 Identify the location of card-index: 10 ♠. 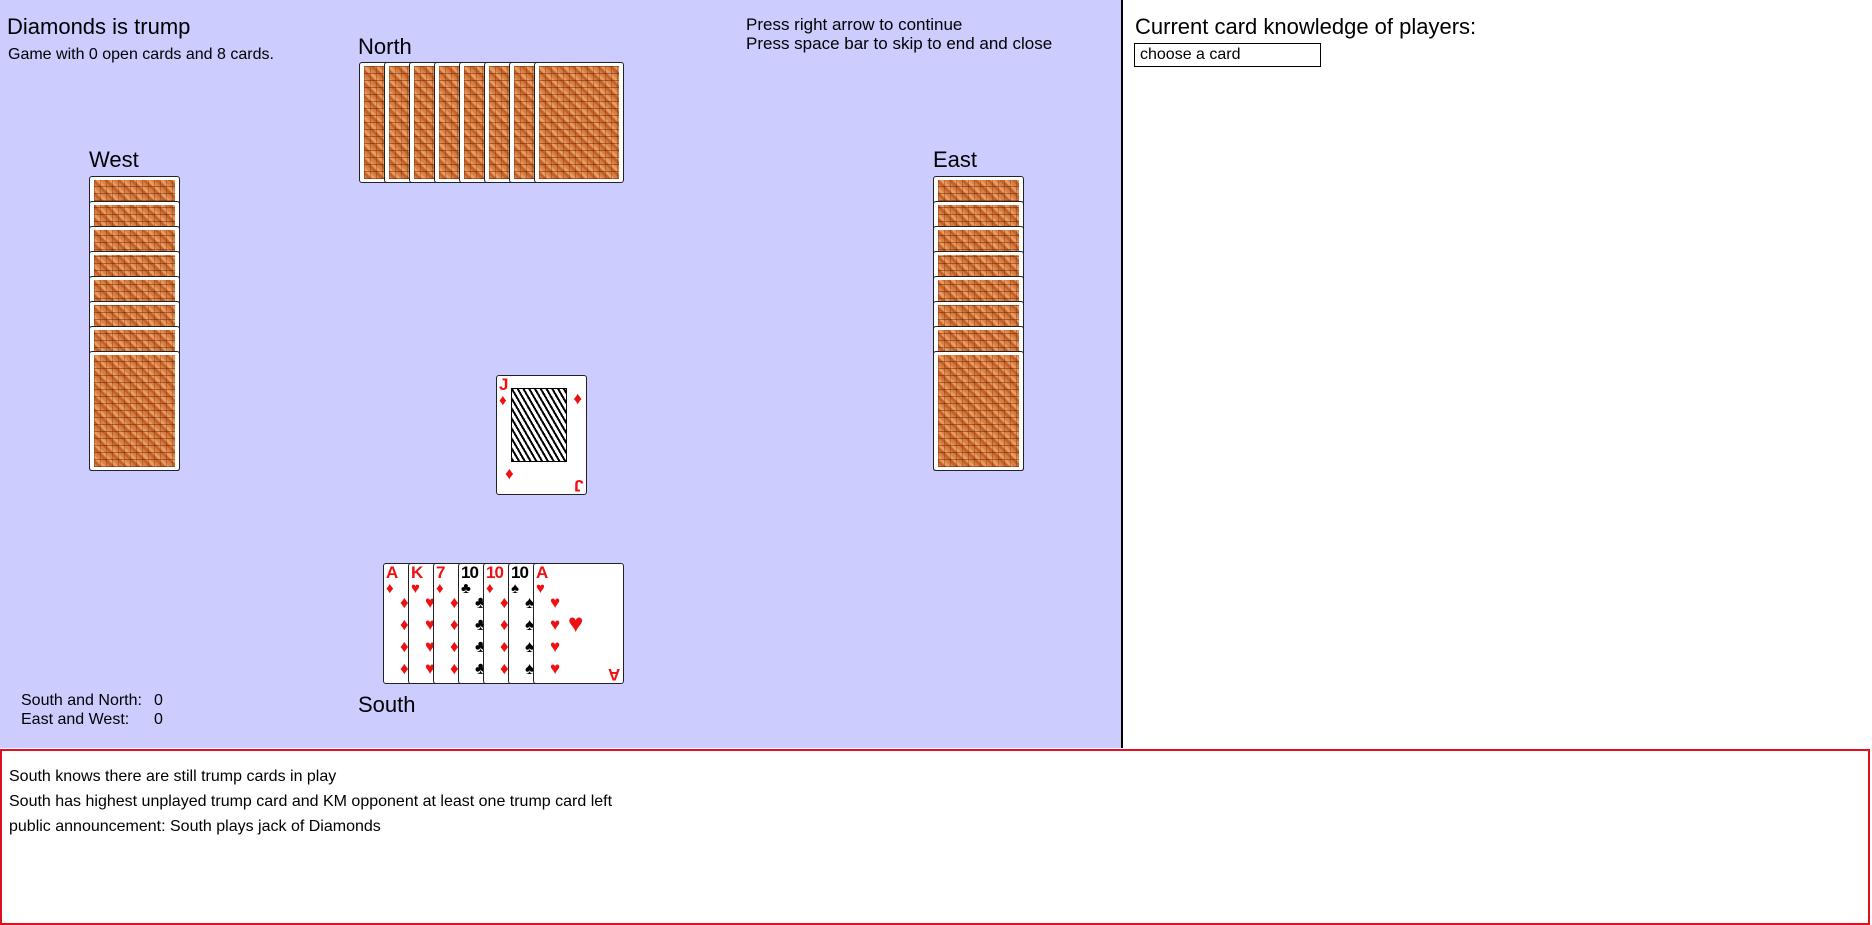
(520, 580).